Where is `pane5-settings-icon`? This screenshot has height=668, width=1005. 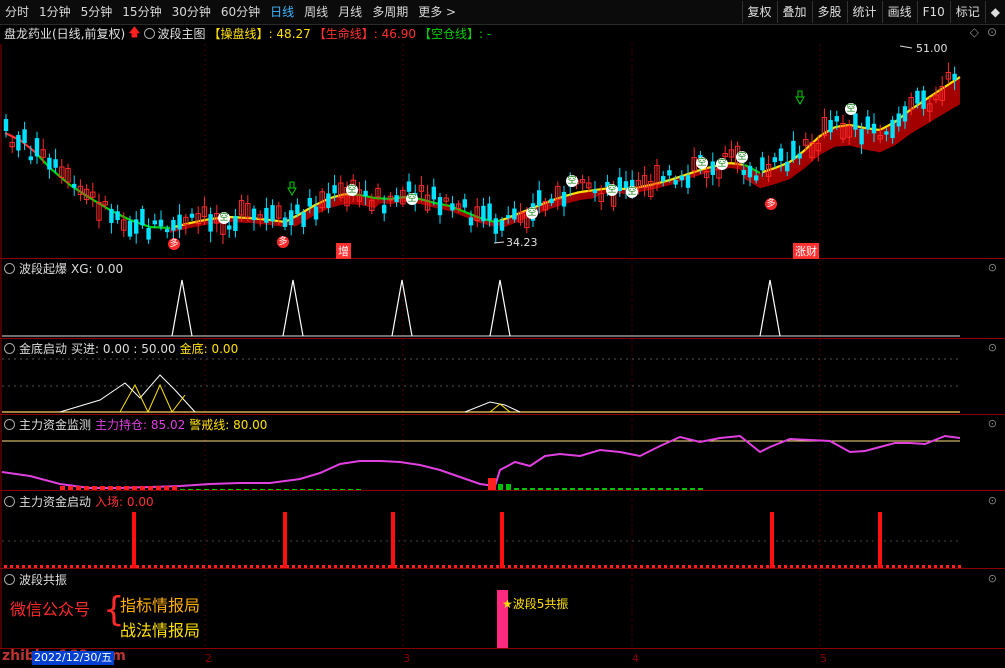 pane5-settings-icon is located at coordinates (9, 579).